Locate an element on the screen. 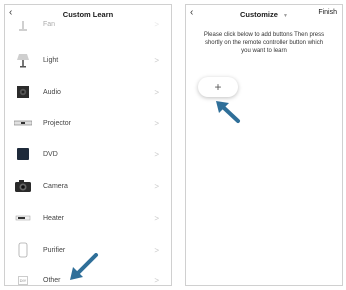 The image size is (346, 290). projector-icon is located at coordinates (23, 123).